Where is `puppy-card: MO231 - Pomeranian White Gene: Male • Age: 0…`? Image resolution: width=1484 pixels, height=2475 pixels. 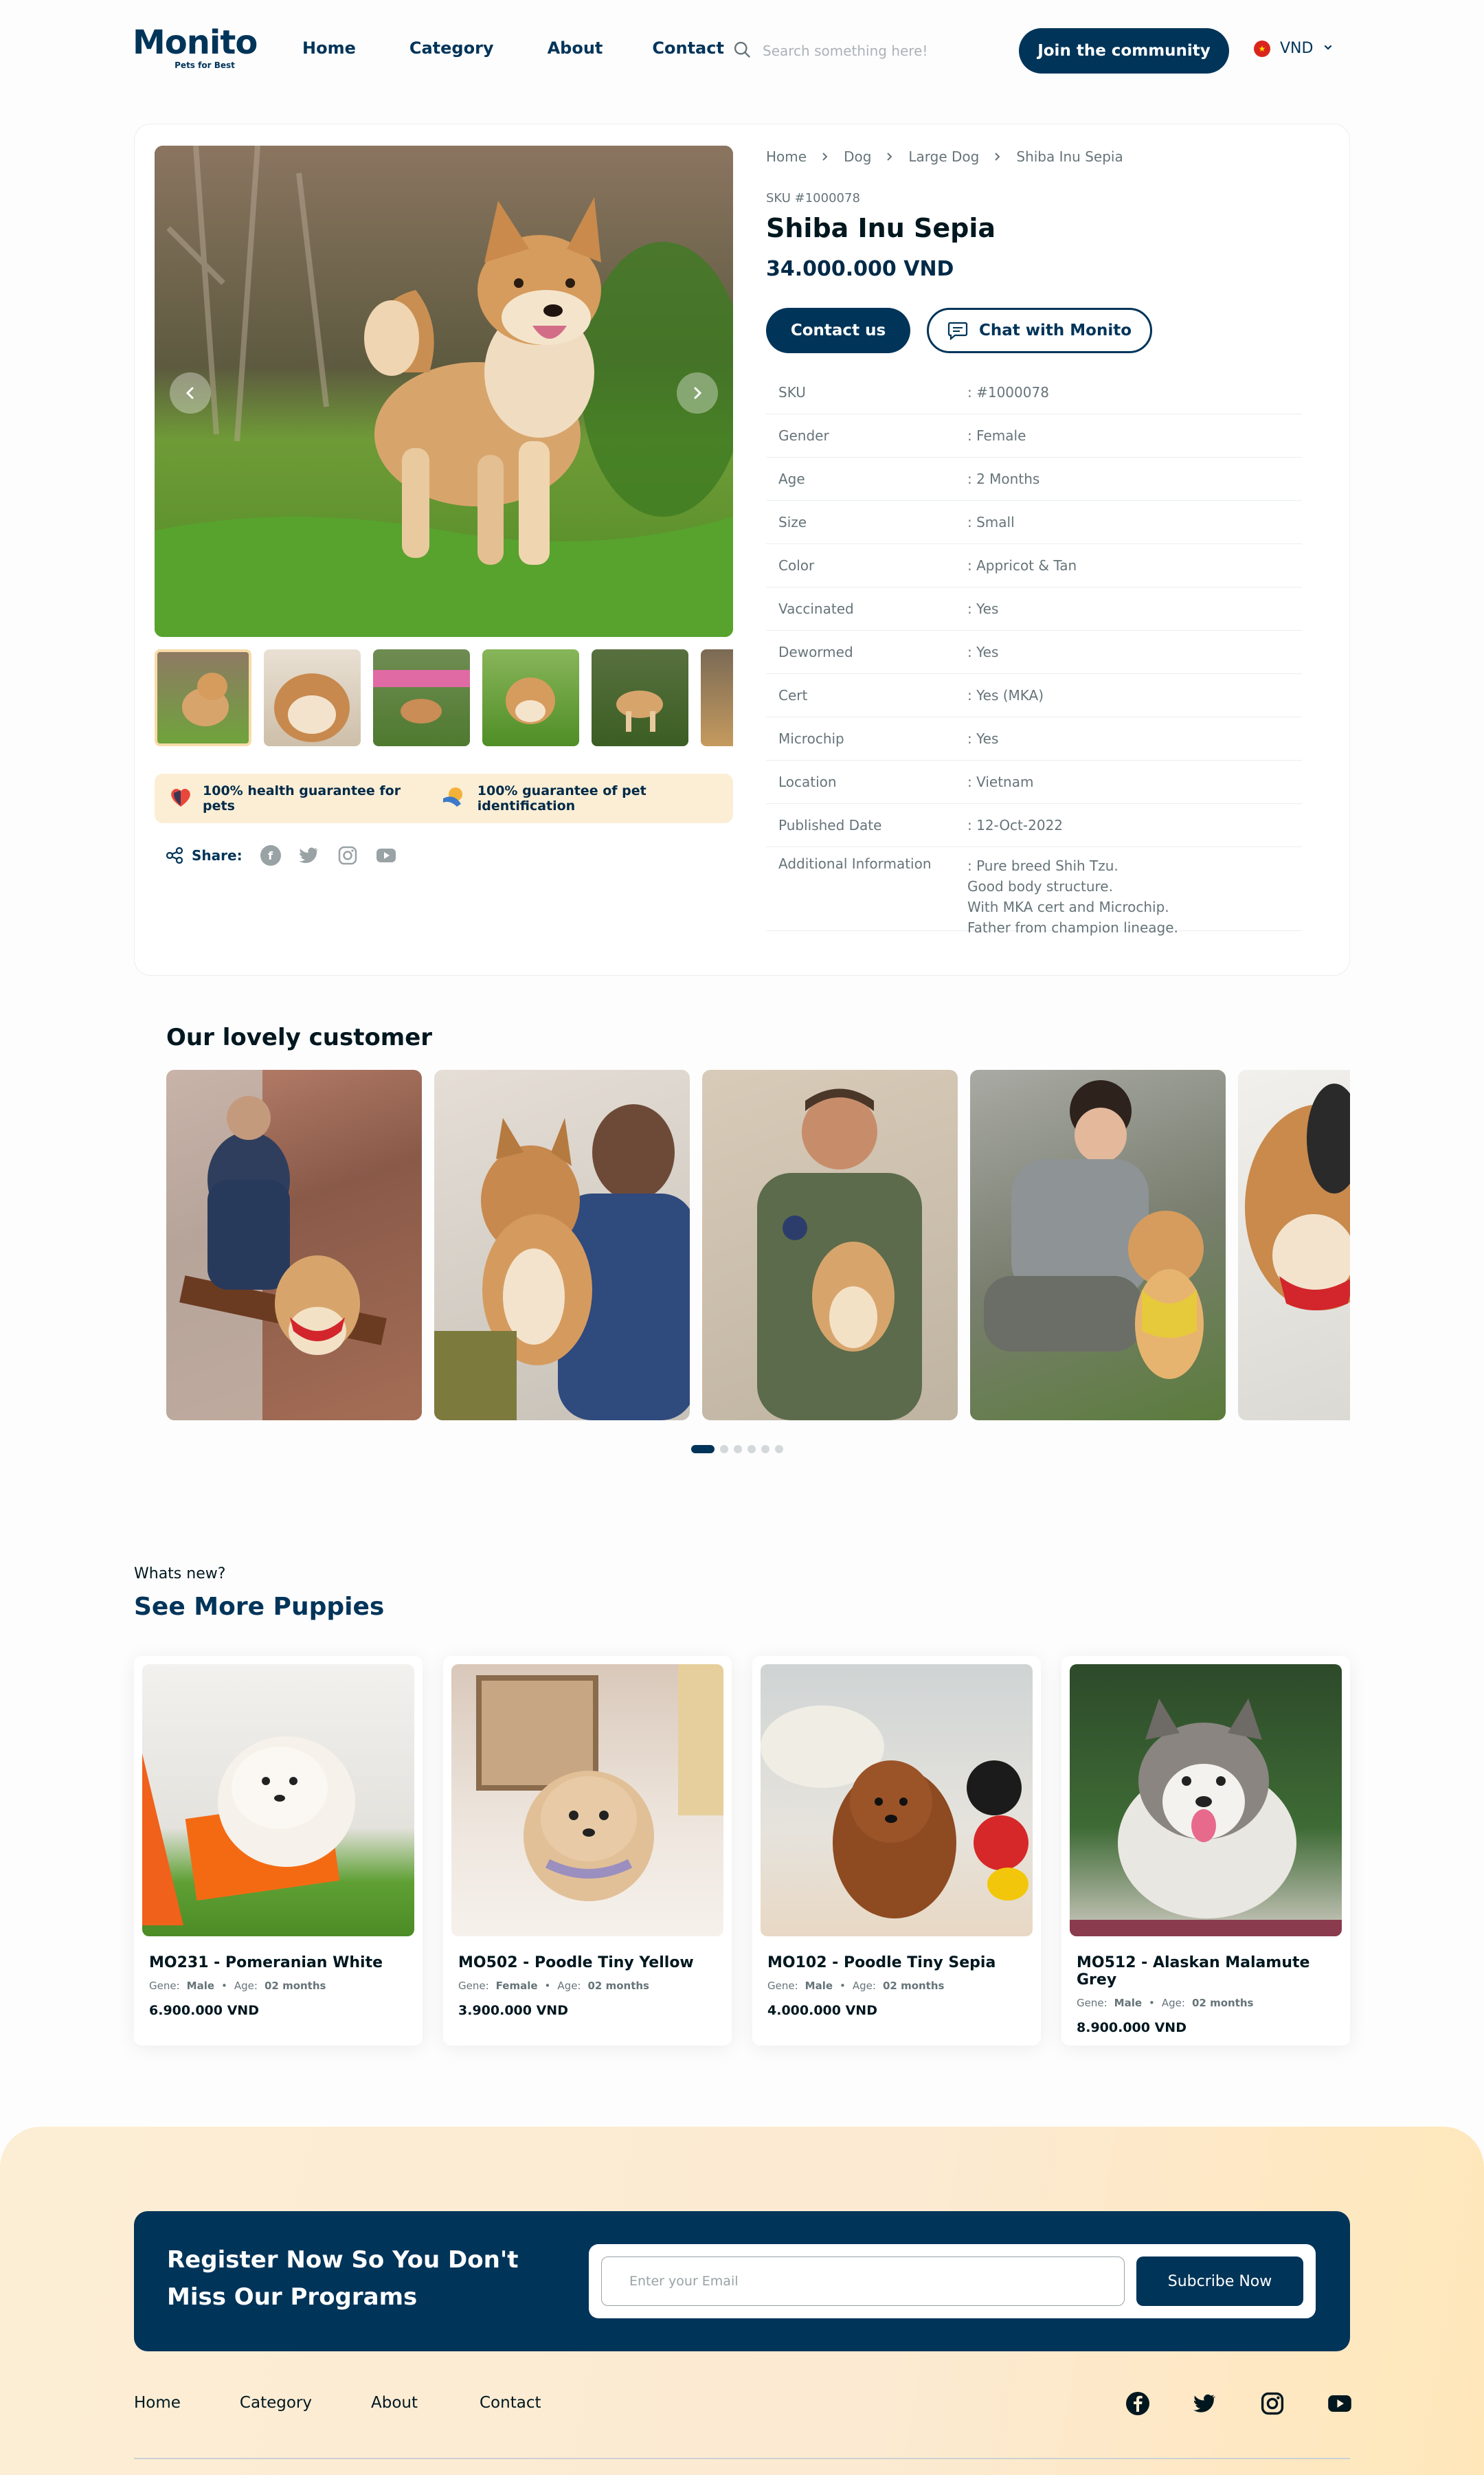
puppy-card: MO231 - Pomeranian White Gene: Male • Age: 0… is located at coordinates (278, 1851).